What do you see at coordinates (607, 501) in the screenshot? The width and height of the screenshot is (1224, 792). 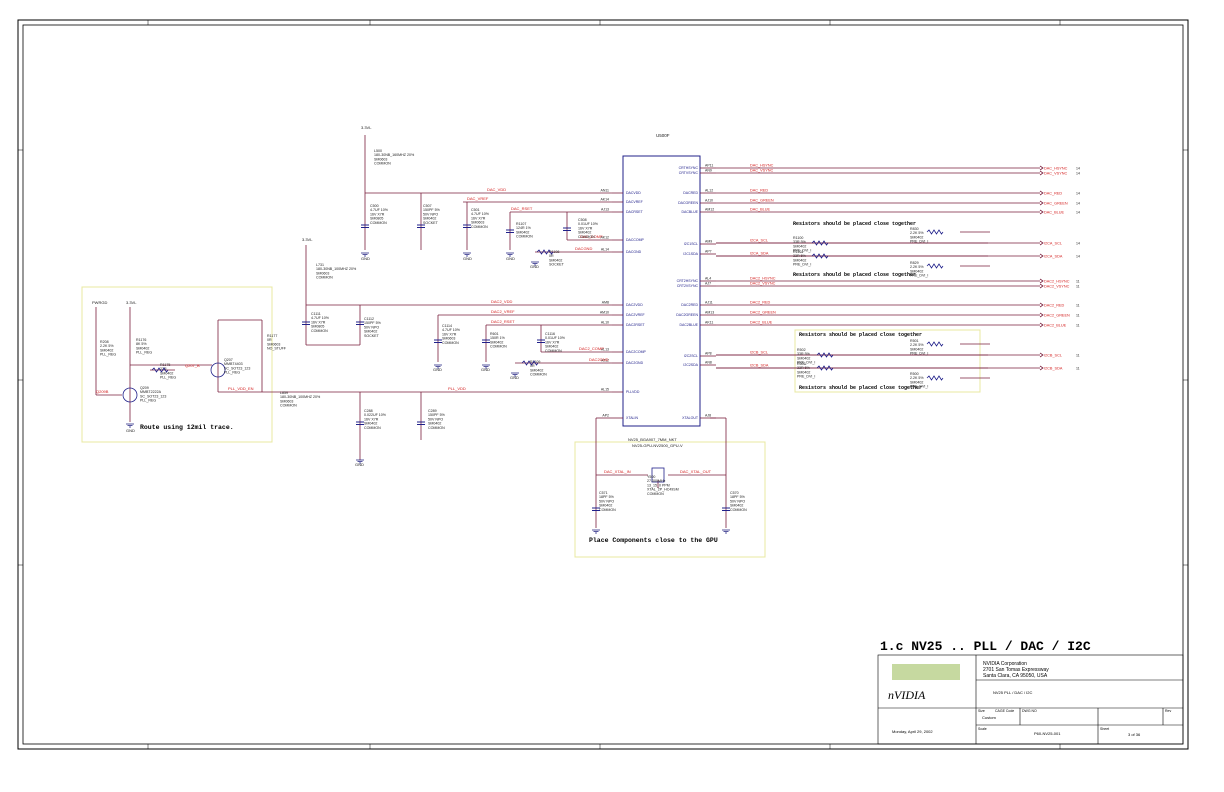 I see `component-c571: C57118PF 5%50V NPOSM0402COMMON` at bounding box center [607, 501].